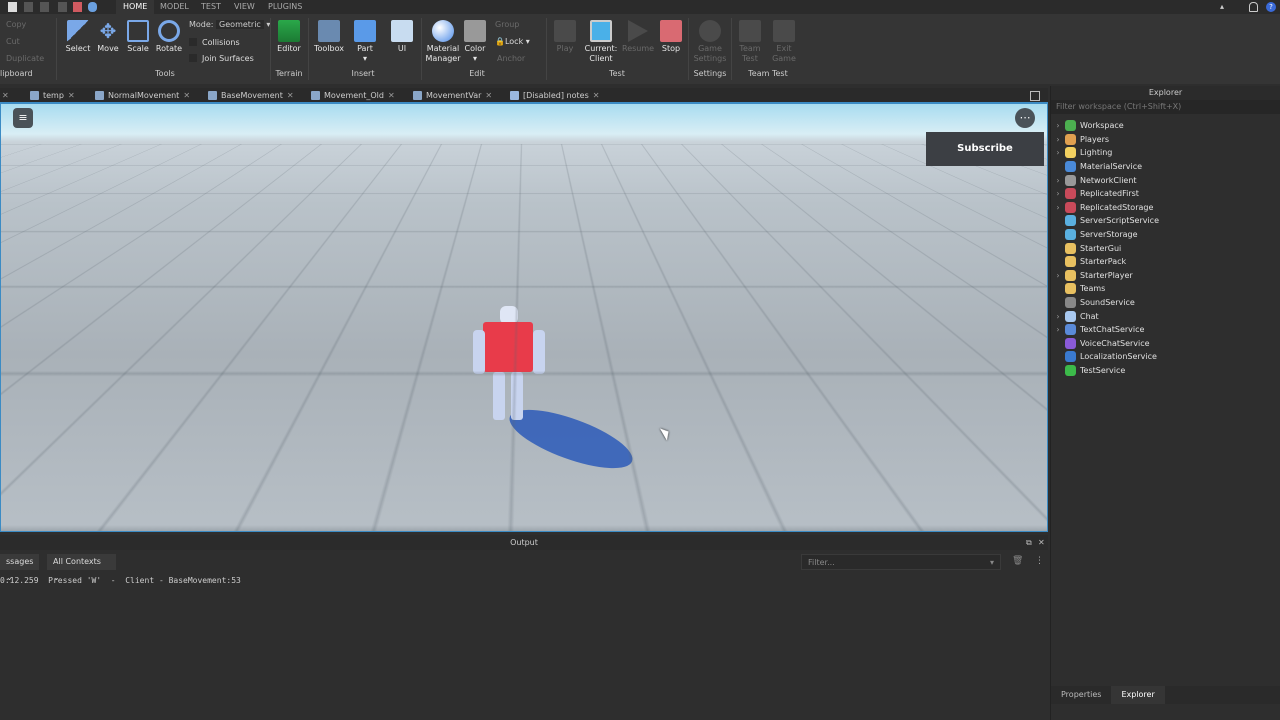 The image size is (1280, 720). What do you see at coordinates (244, 7) in the screenshot?
I see `menu-tab-view: VIEW` at bounding box center [244, 7].